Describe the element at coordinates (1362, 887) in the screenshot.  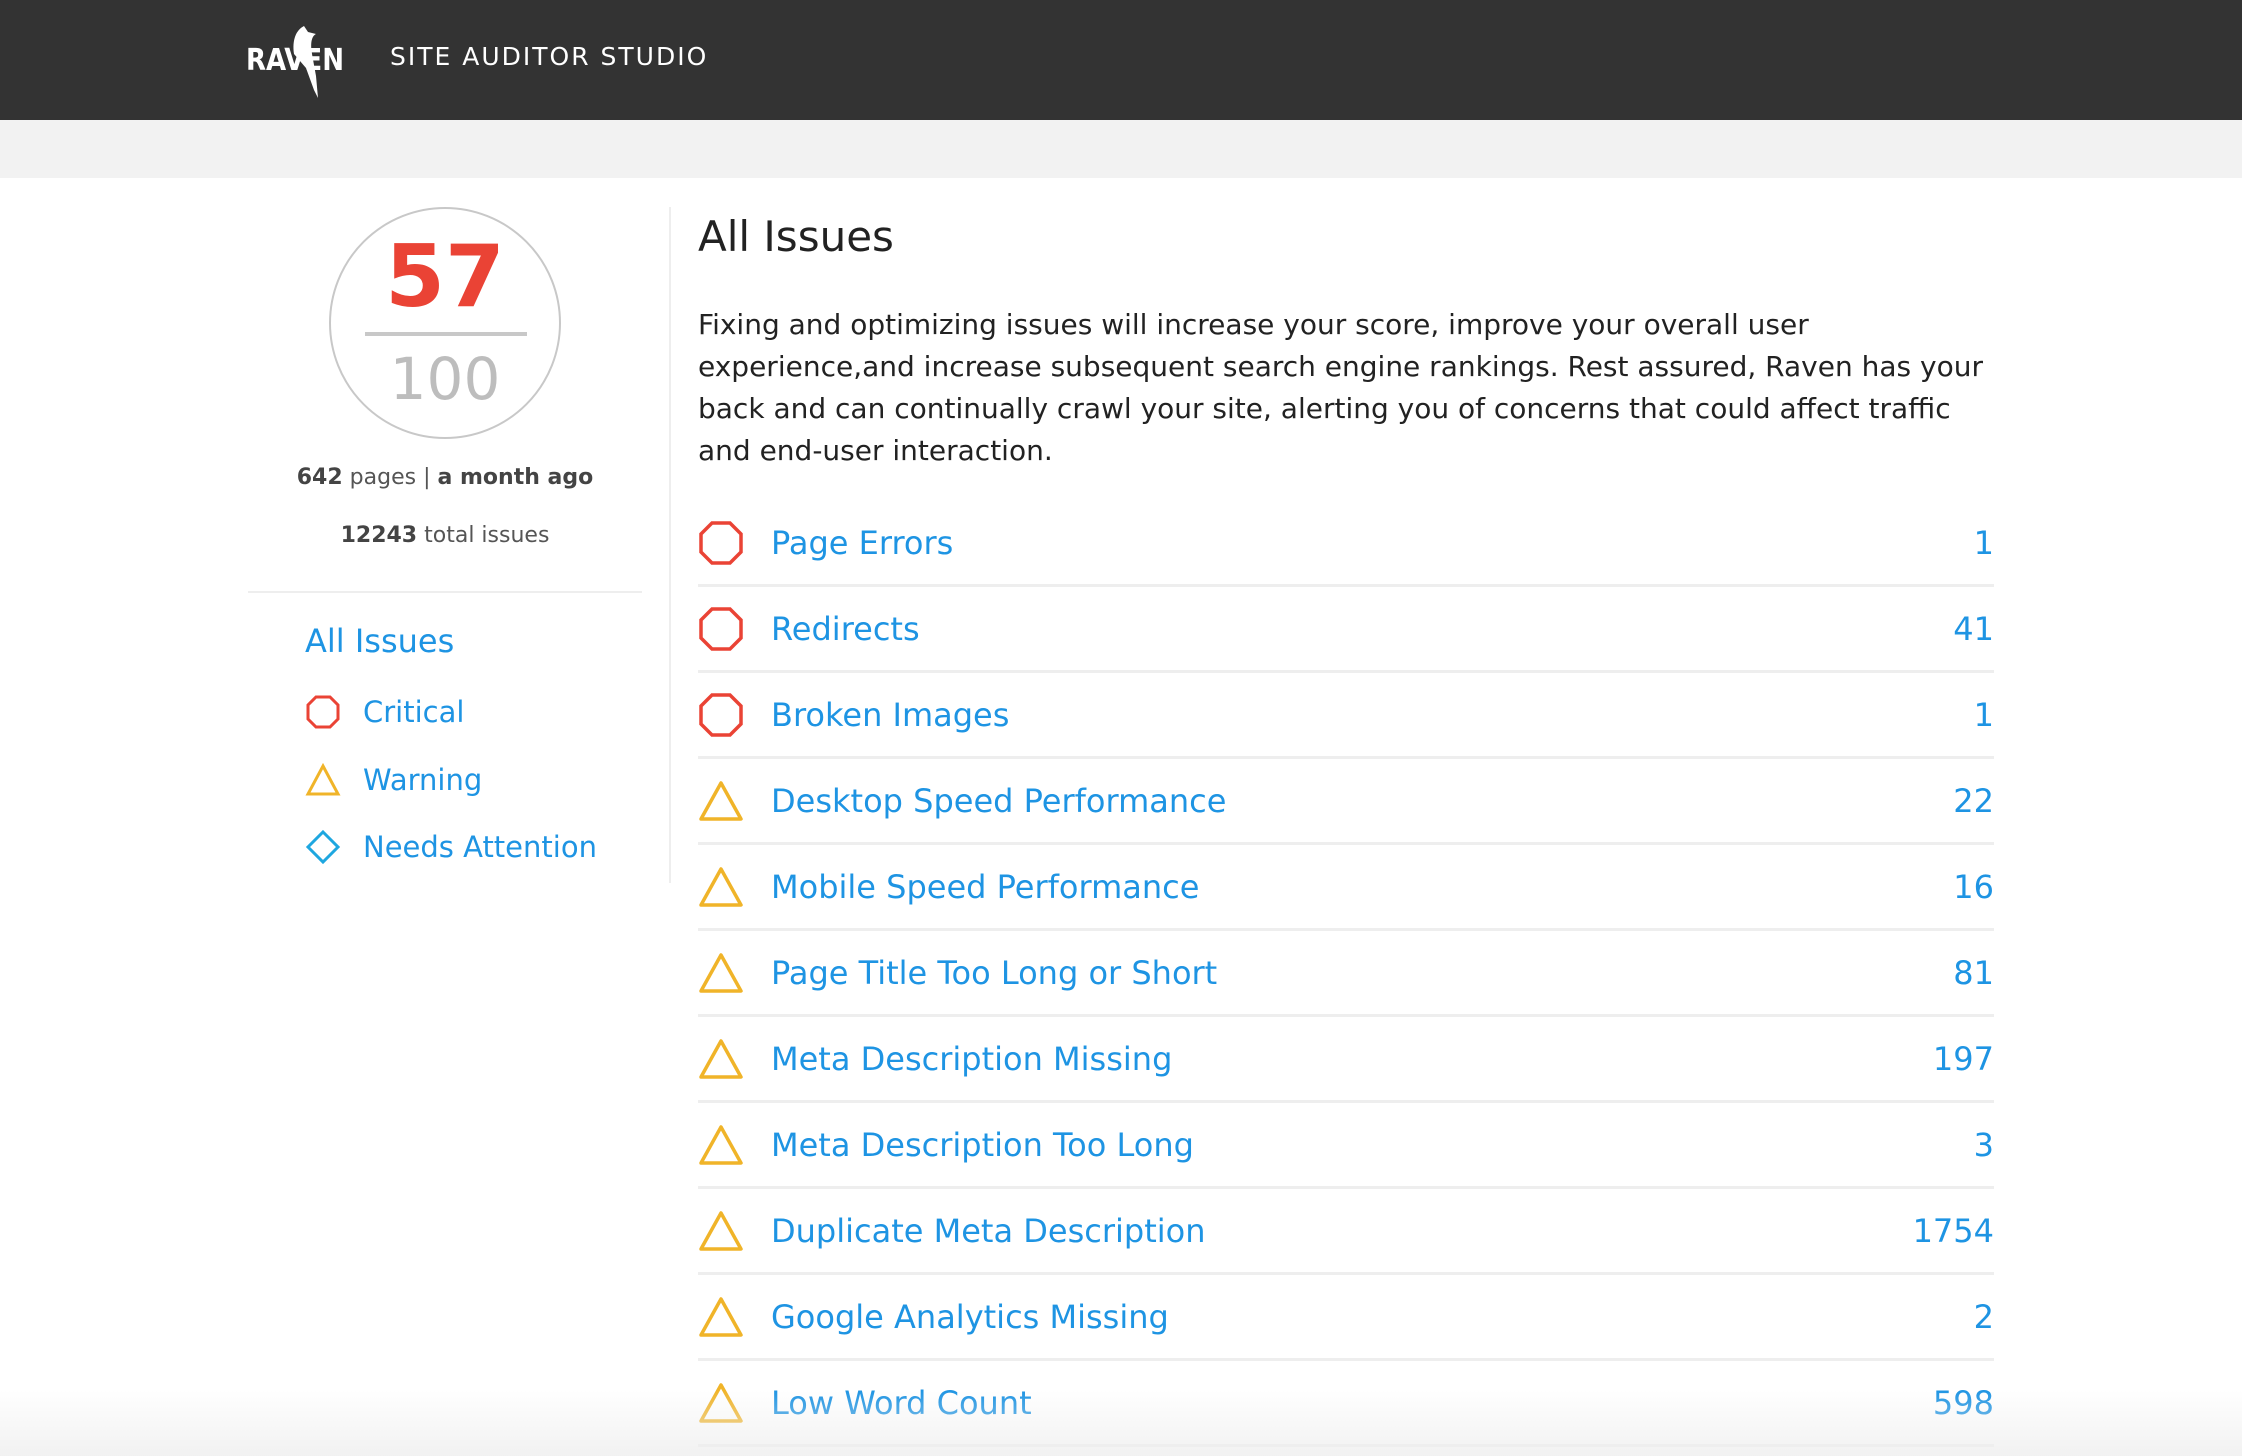
I see `issue-label: Mobile Speed Performance` at that location.